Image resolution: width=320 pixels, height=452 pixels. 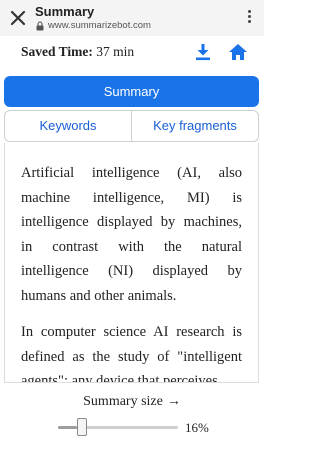 What do you see at coordinates (132, 18) in the screenshot?
I see `browser-toolbar: Summary www.summarizebot.com` at bounding box center [132, 18].